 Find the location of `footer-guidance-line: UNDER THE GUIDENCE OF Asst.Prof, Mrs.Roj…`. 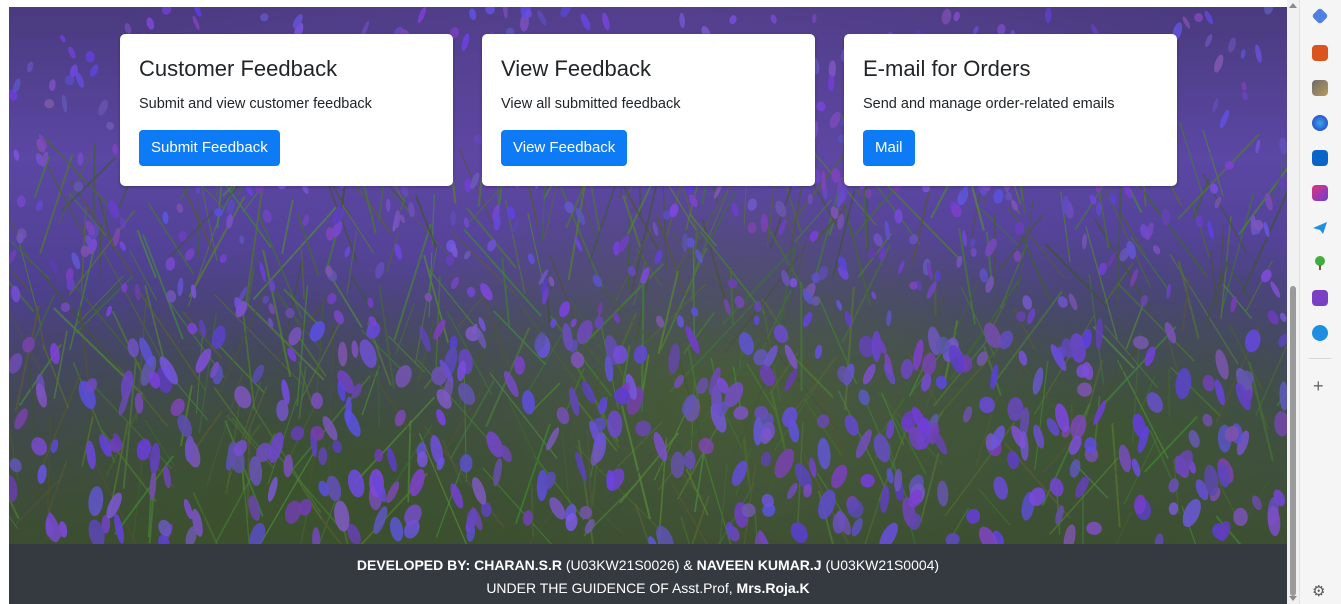

footer-guidance-line: UNDER THE GUIDENCE OF Asst.Prof, Mrs.Roj… is located at coordinates (648, 588).